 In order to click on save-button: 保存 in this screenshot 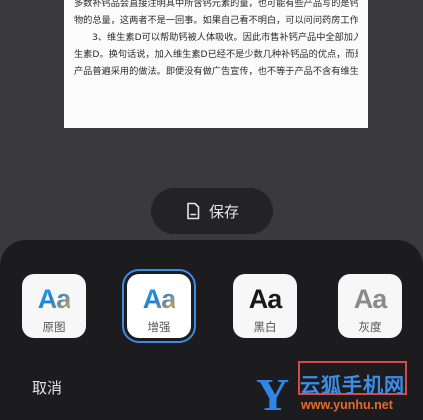, I will do `click(212, 211)`.